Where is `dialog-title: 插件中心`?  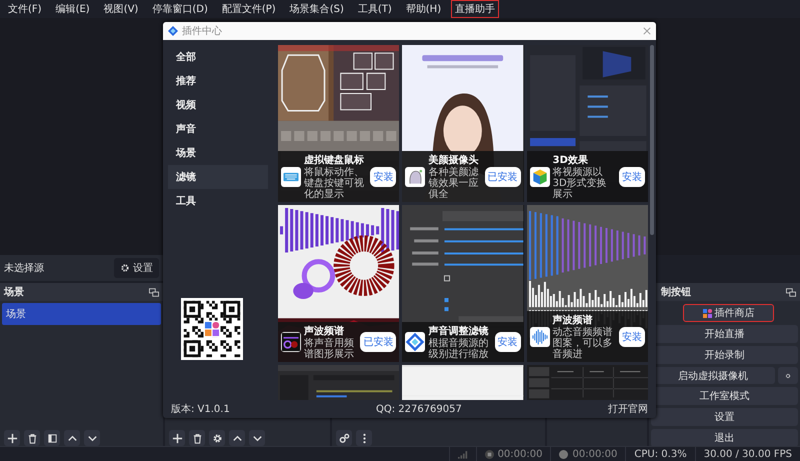 dialog-title: 插件中心 is located at coordinates (202, 31).